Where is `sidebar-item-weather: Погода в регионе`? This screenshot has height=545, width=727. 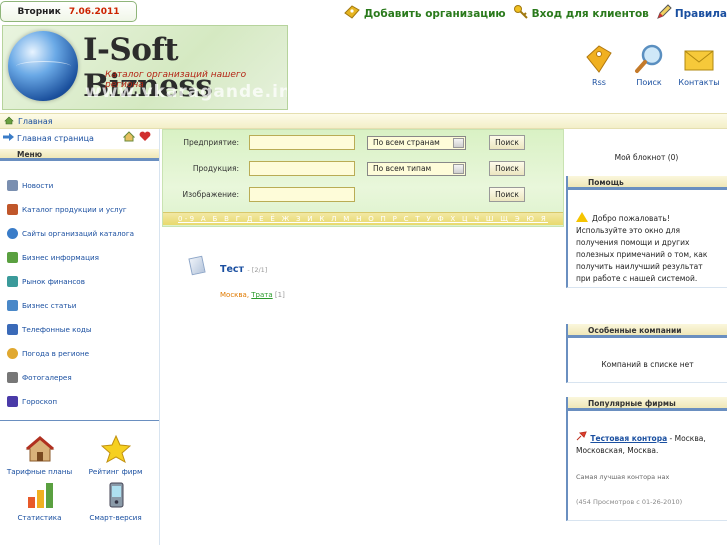
sidebar-item-weather: Погода в регионе is located at coordinates (79, 353).